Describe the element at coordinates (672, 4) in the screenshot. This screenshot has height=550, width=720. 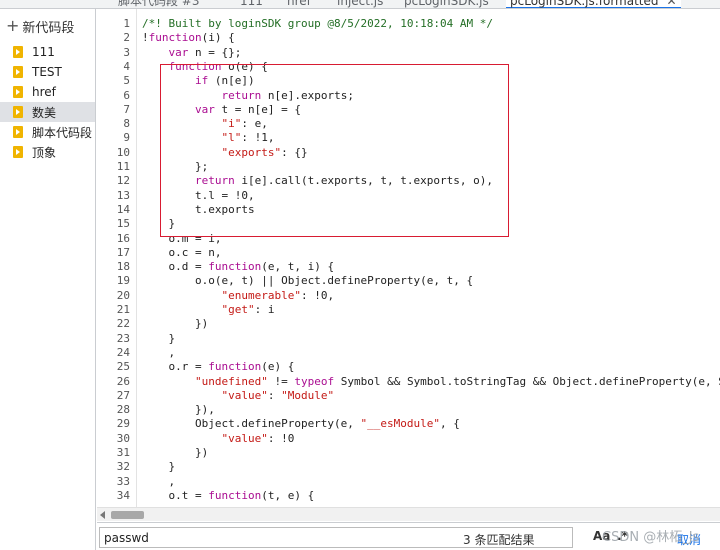
I see `close-icon: ✕` at that location.